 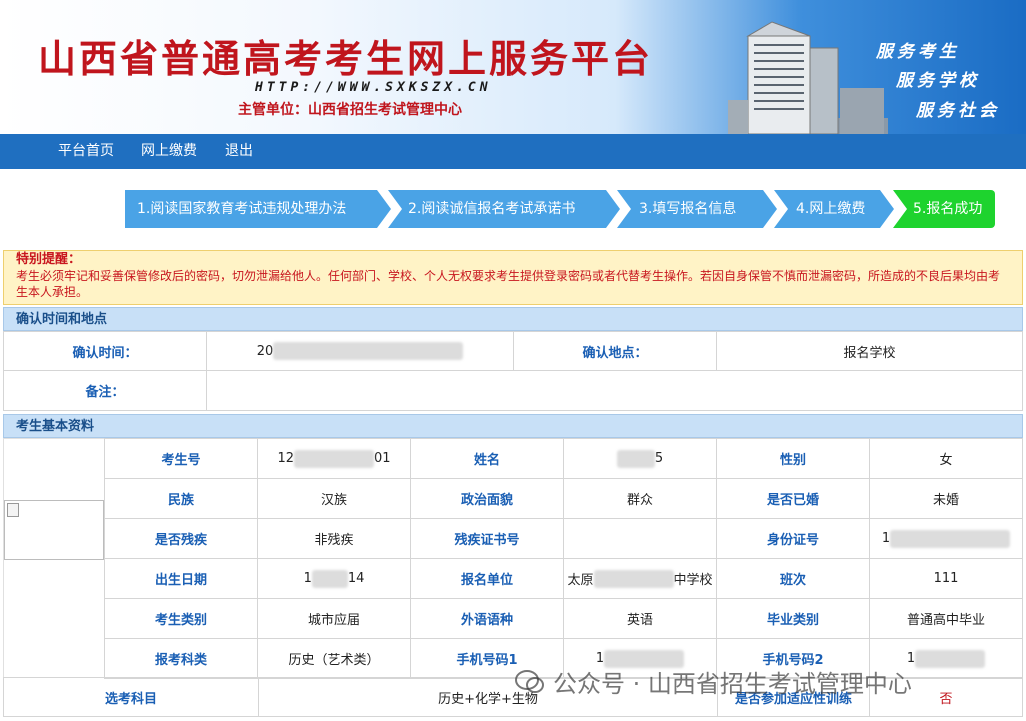 What do you see at coordinates (918, 52) in the screenshot?
I see `slogan-1: 服务考生` at bounding box center [918, 52].